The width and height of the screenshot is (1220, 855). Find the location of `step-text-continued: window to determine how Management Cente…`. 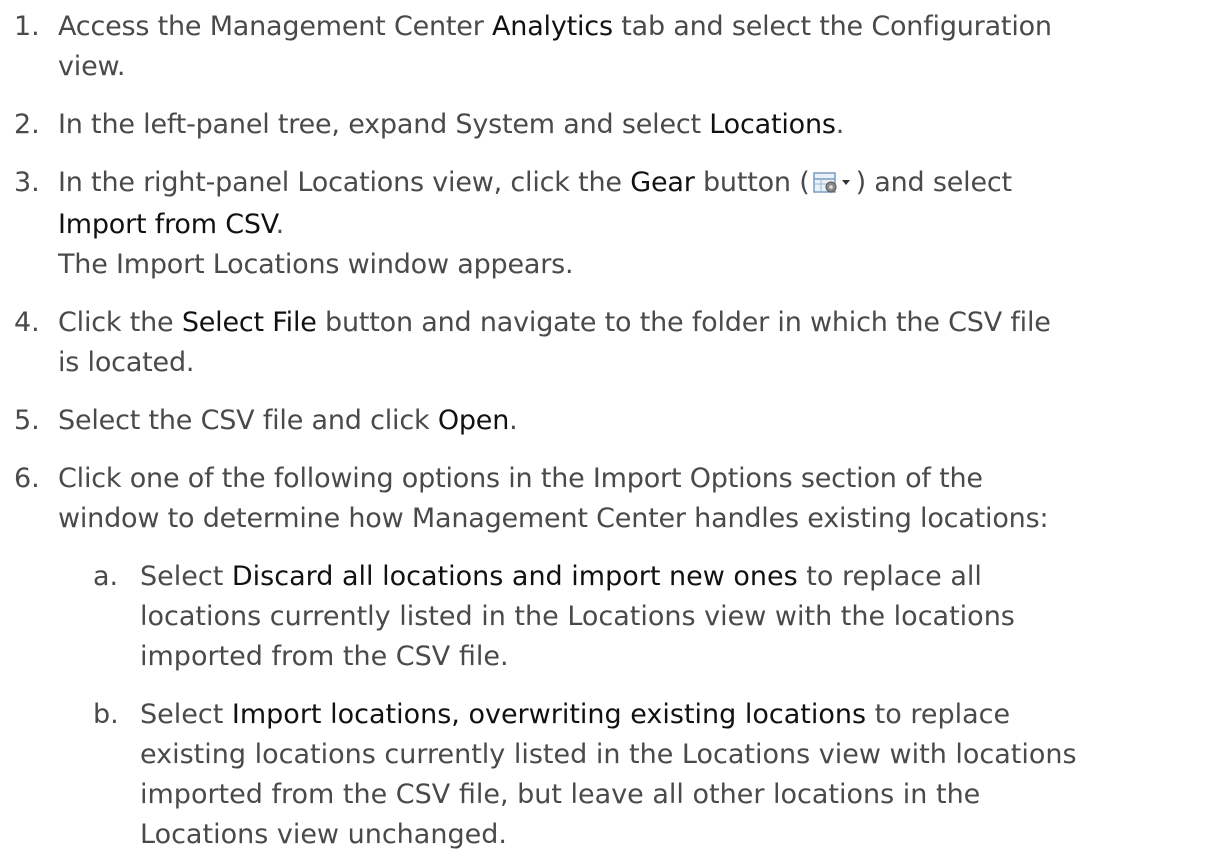

step-text-continued: window to determine how Management Cente… is located at coordinates (553, 518).